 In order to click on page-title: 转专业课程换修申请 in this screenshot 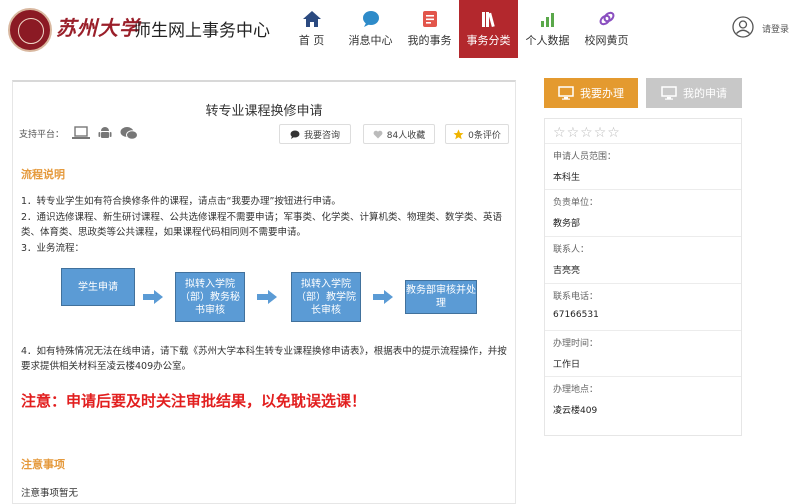, I will do `click(264, 111)`.